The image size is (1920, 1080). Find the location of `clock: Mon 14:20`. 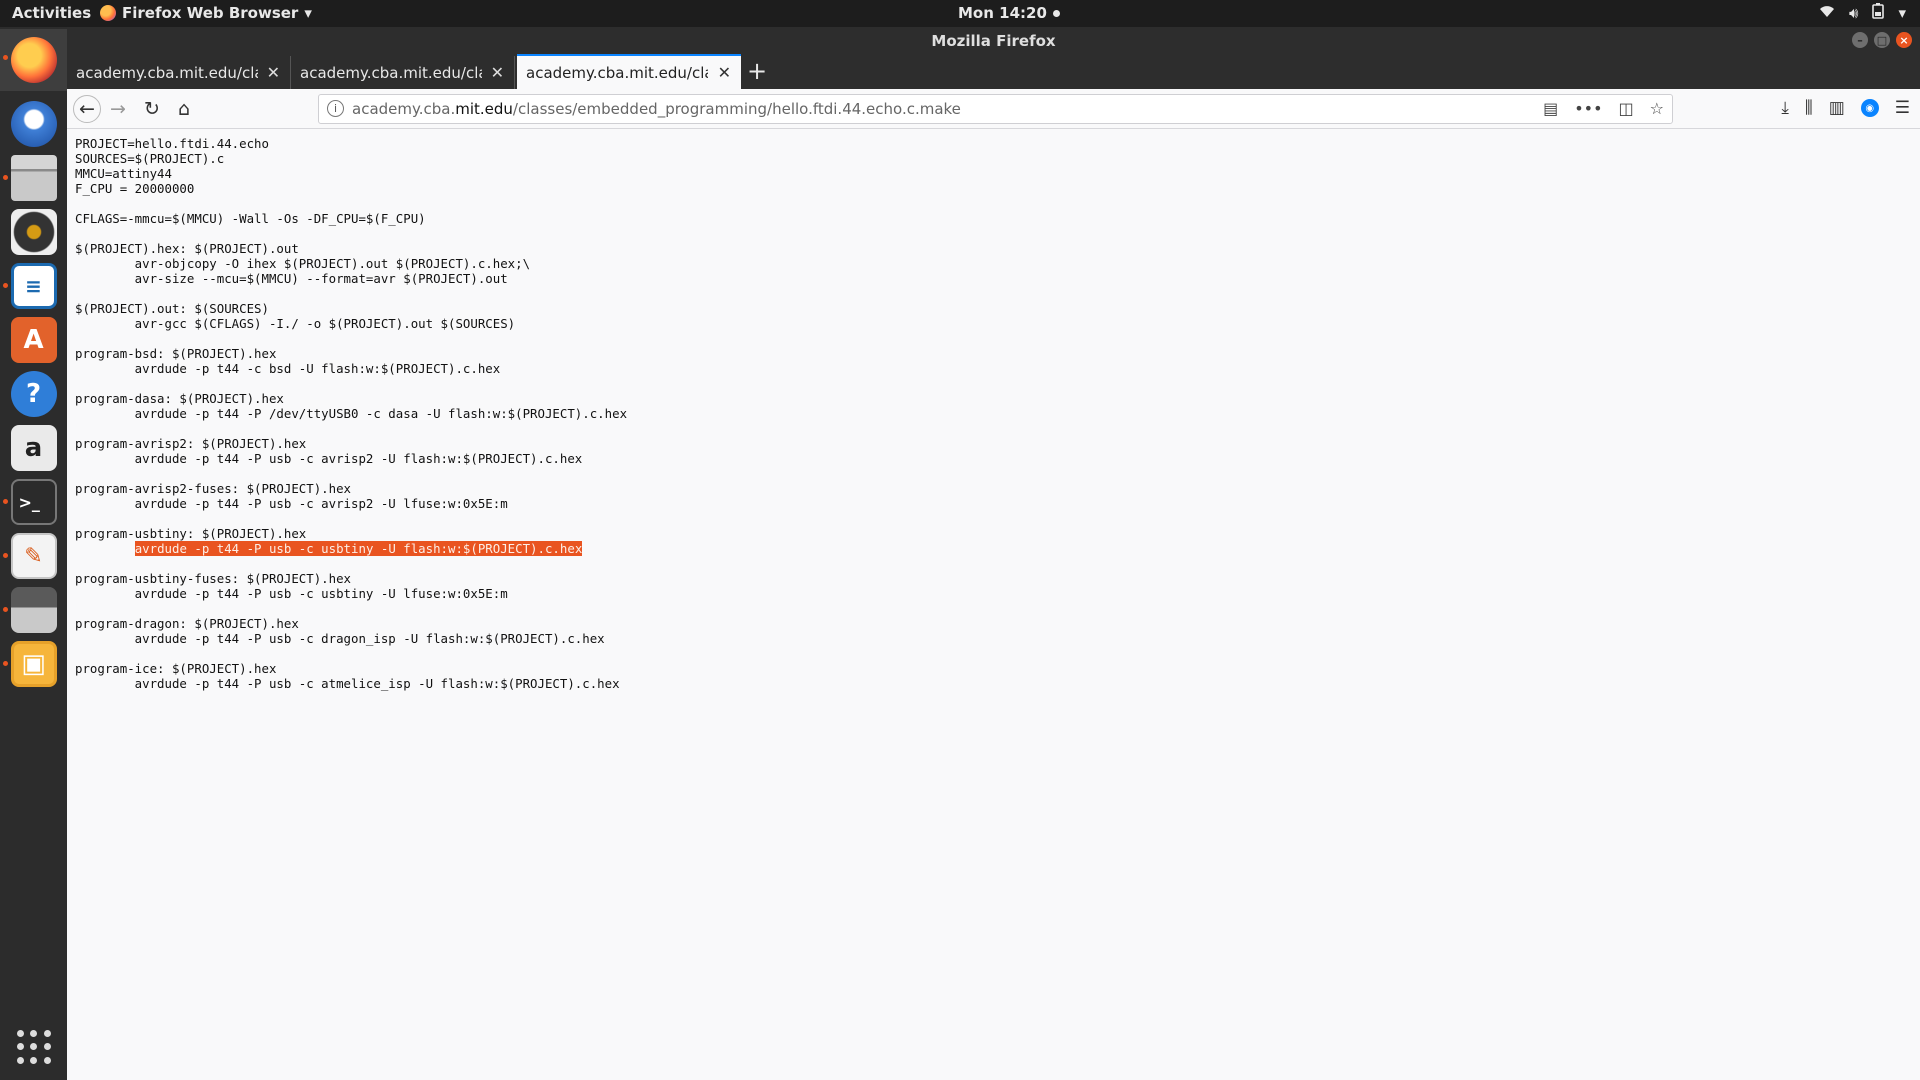

clock: Mon 14:20 is located at coordinates (1009, 13).